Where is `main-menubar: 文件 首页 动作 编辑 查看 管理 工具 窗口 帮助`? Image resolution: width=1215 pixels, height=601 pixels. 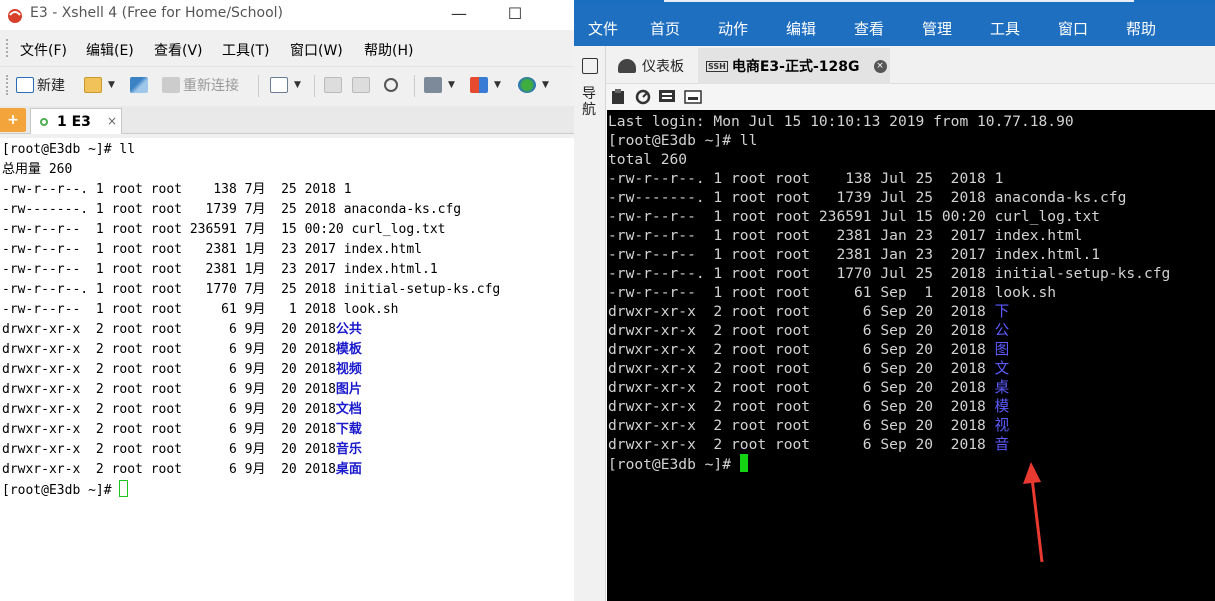 main-menubar: 文件 首页 动作 编辑 查看 管理 工具 窗口 帮助 is located at coordinates (894, 26).